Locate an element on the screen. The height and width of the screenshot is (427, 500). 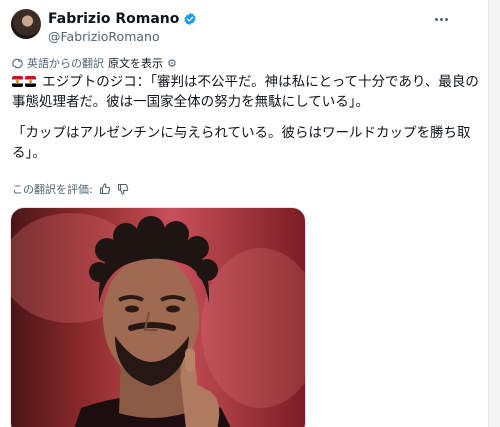
thumb-down-icon is located at coordinates (123, 189).